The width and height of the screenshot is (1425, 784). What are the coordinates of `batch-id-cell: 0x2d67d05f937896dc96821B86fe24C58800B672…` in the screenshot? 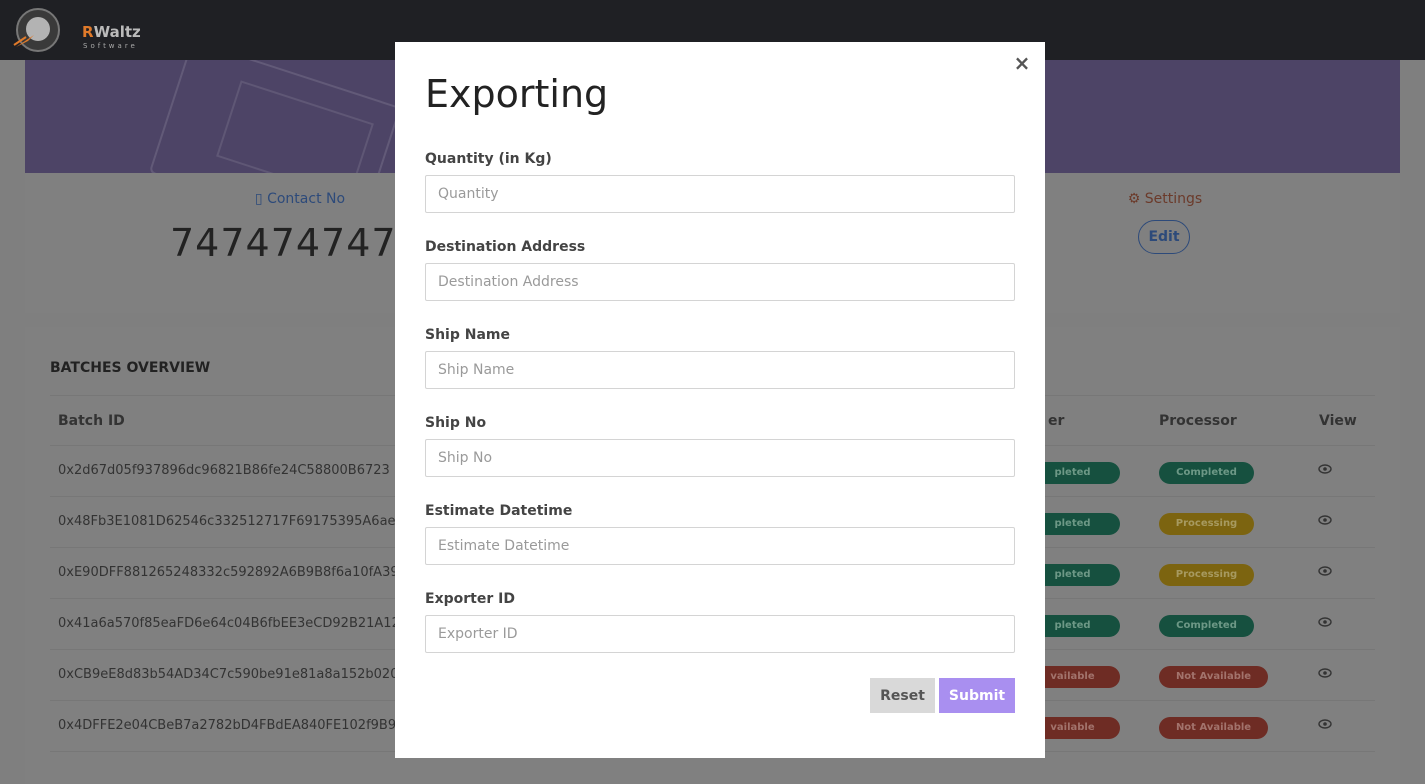 It's located at (224, 470).